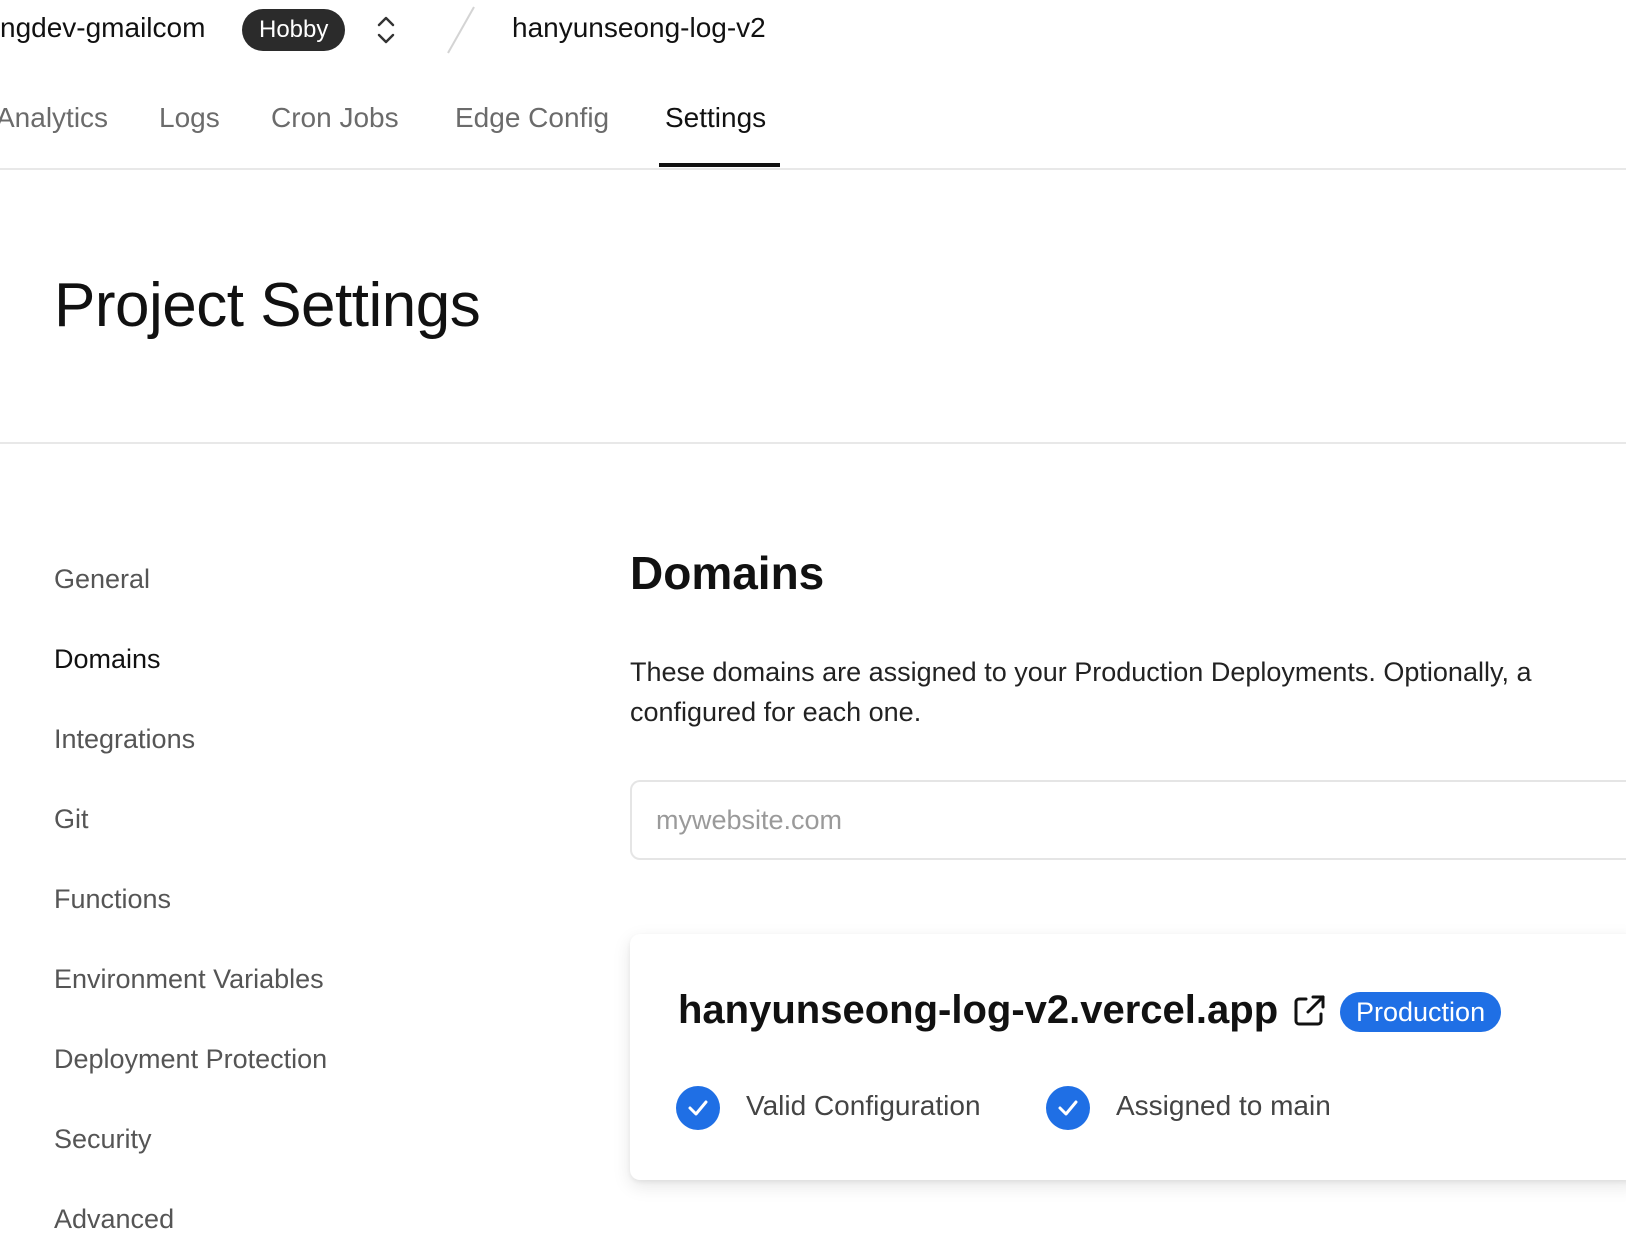 The width and height of the screenshot is (1626, 1246). I want to click on top-bar: ngdev-gmailcom Hobby hanyunseong-log-v2, so click(813, 31).